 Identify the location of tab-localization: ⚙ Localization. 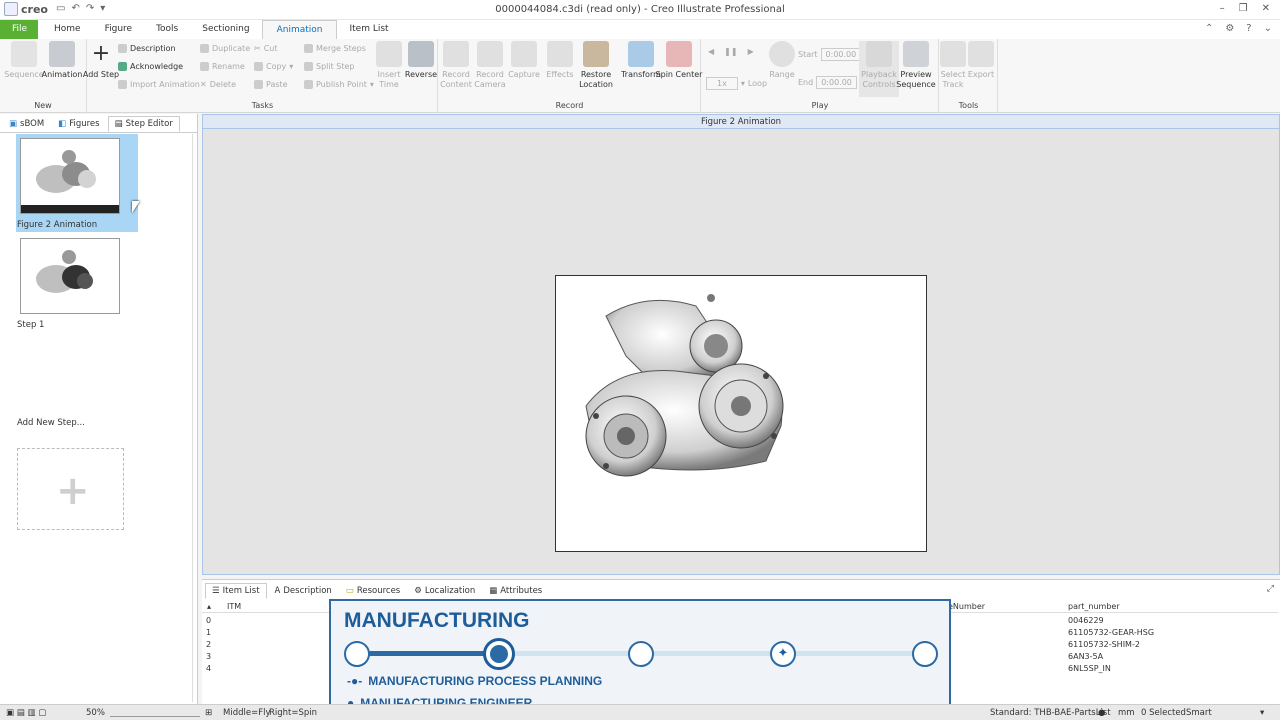
(444, 591).